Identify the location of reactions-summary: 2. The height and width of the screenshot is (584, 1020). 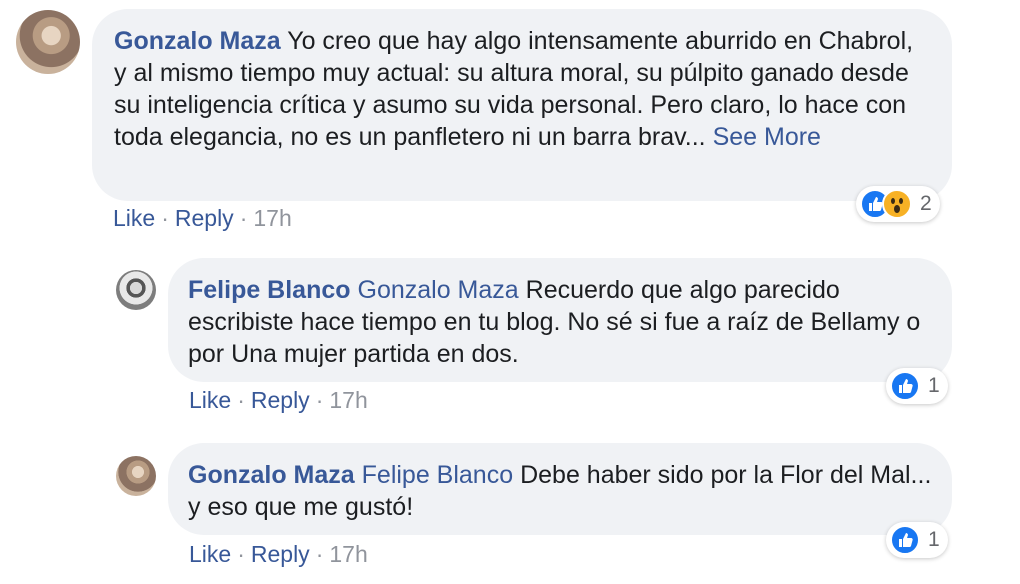
(898, 204).